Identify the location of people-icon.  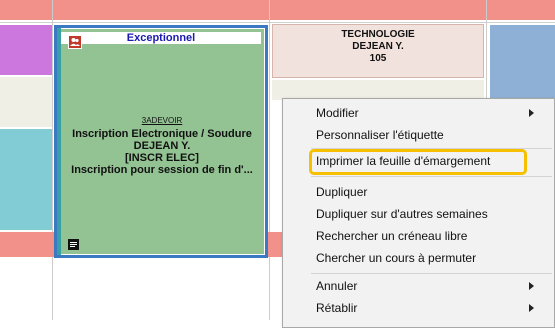
(75, 42).